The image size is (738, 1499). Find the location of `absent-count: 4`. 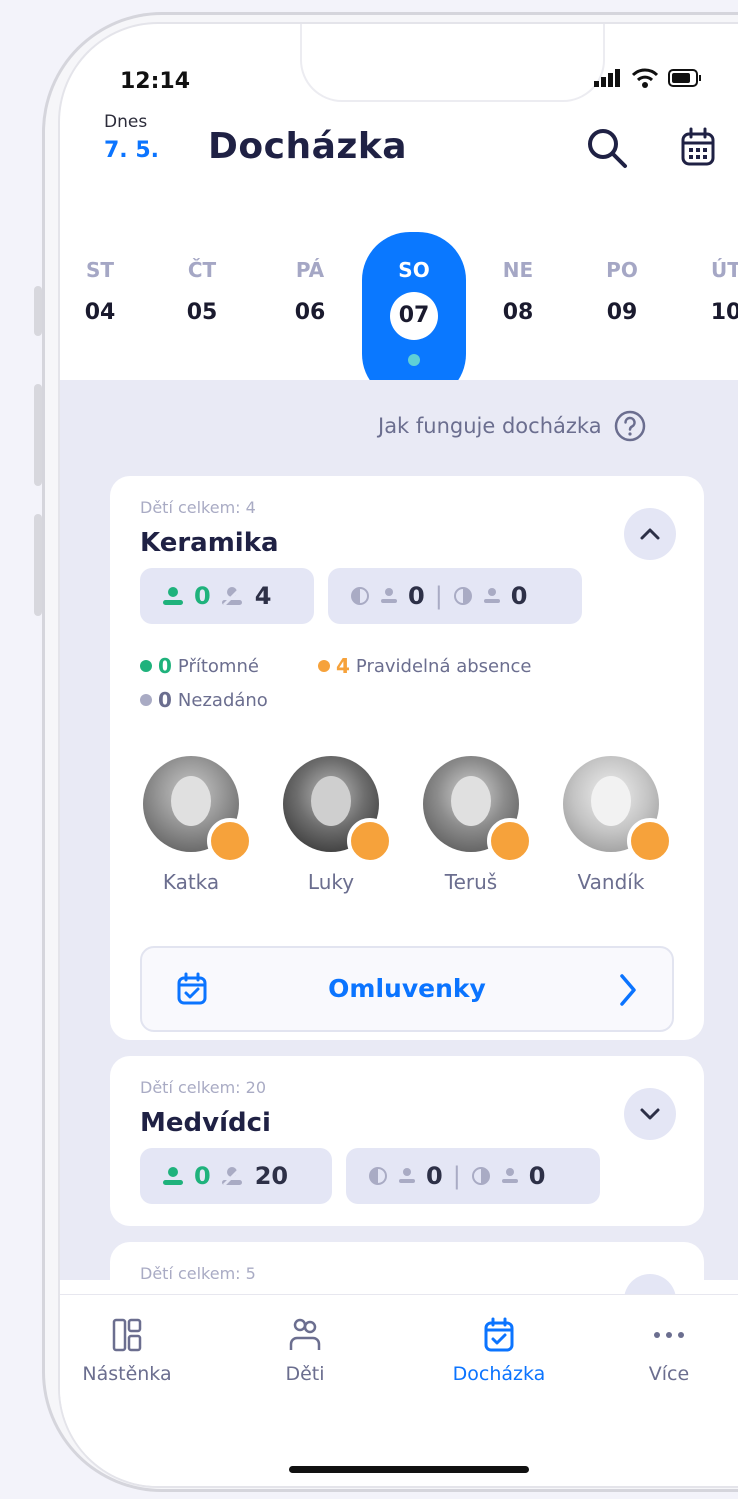

absent-count: 4 is located at coordinates (263, 596).